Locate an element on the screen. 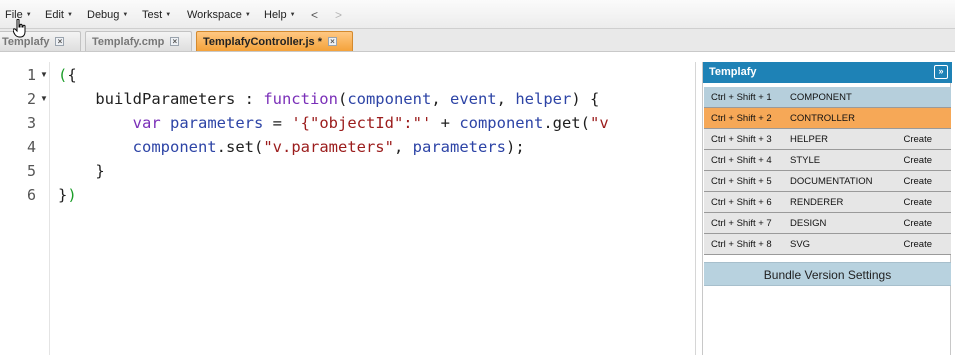  row-label: RENDERER is located at coordinates (817, 202).